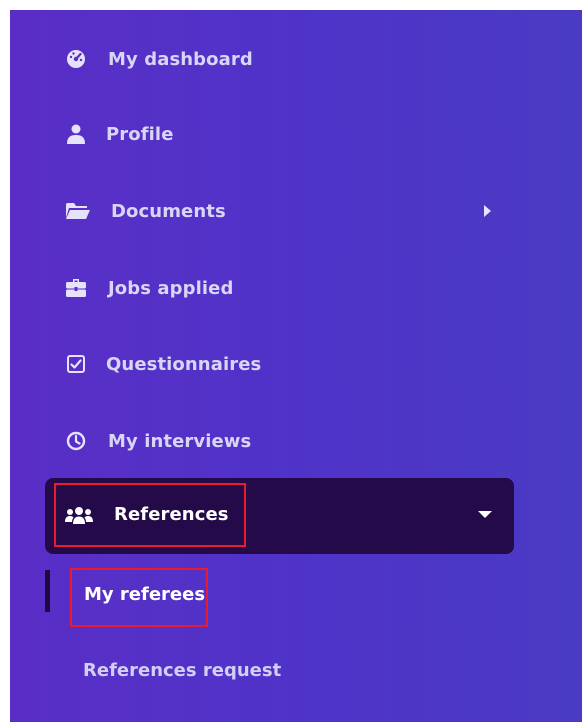  Describe the element at coordinates (168, 211) in the screenshot. I see `nav-item-label: Documents` at that location.